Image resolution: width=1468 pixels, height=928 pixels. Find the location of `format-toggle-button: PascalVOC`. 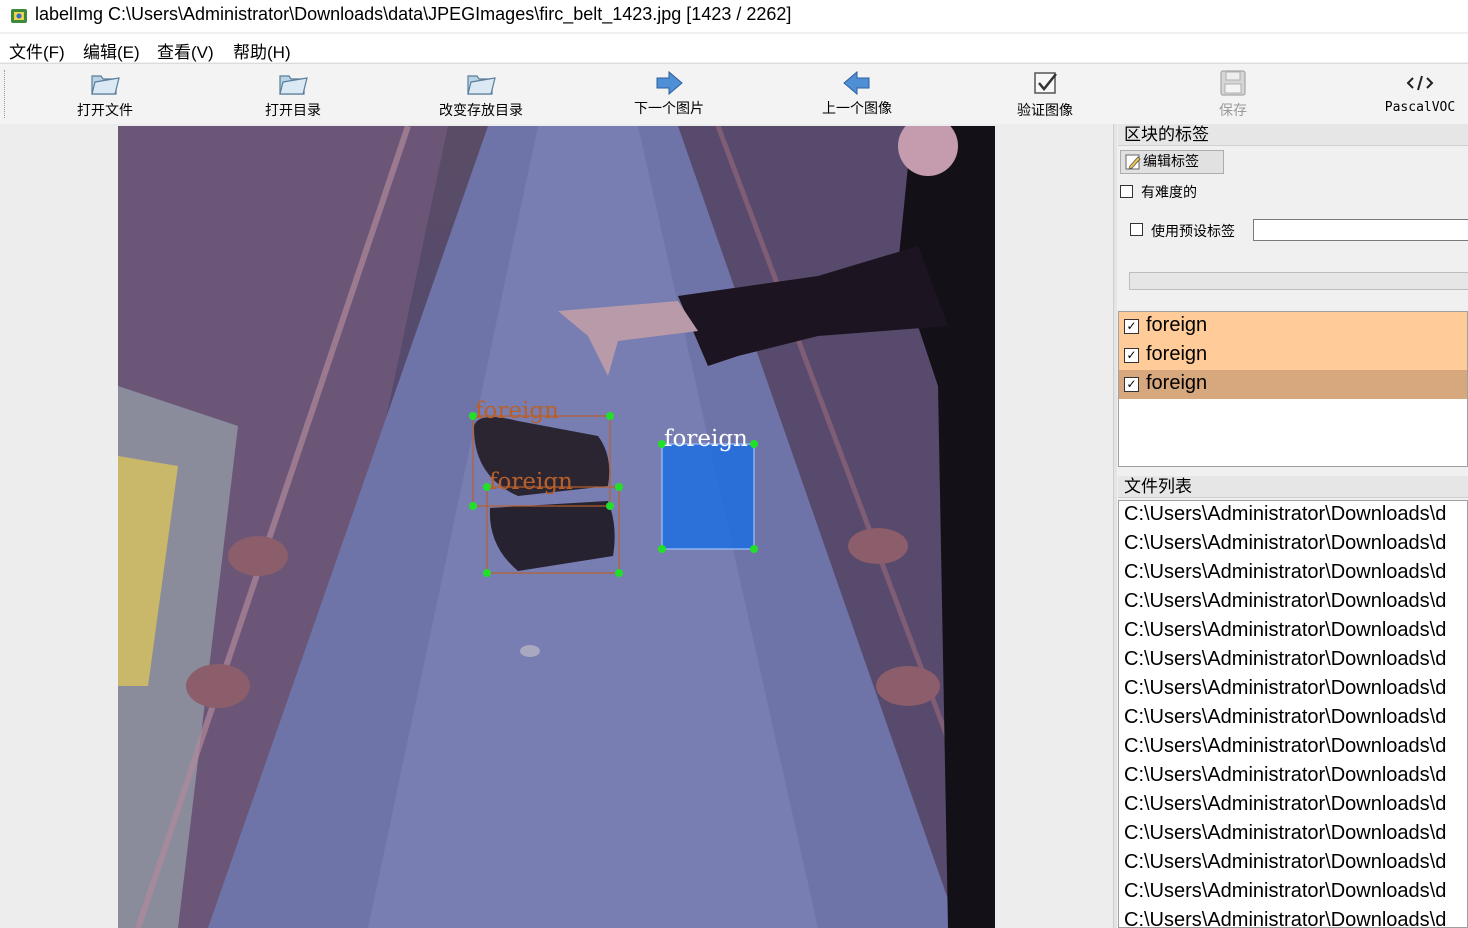

format-toggle-button: PascalVOC is located at coordinates (1414, 94).